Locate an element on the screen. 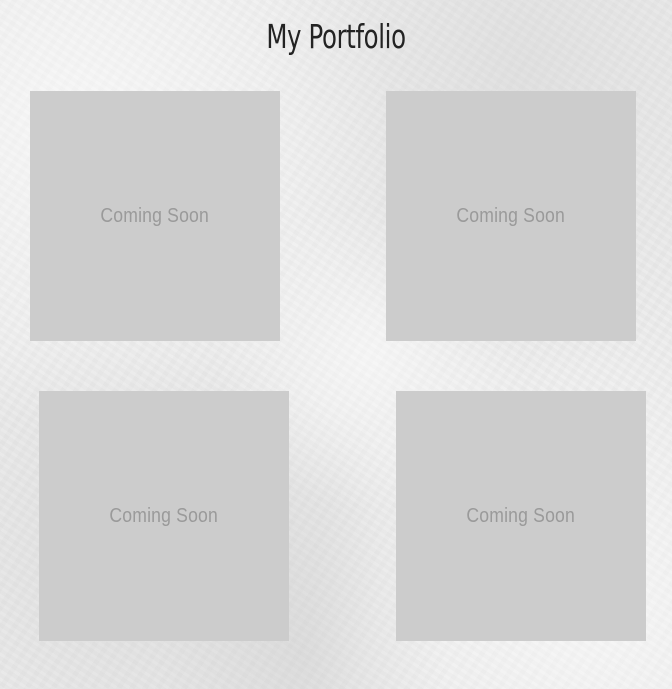 The height and width of the screenshot is (689, 672). page-title: My Portfolio is located at coordinates (336, 36).